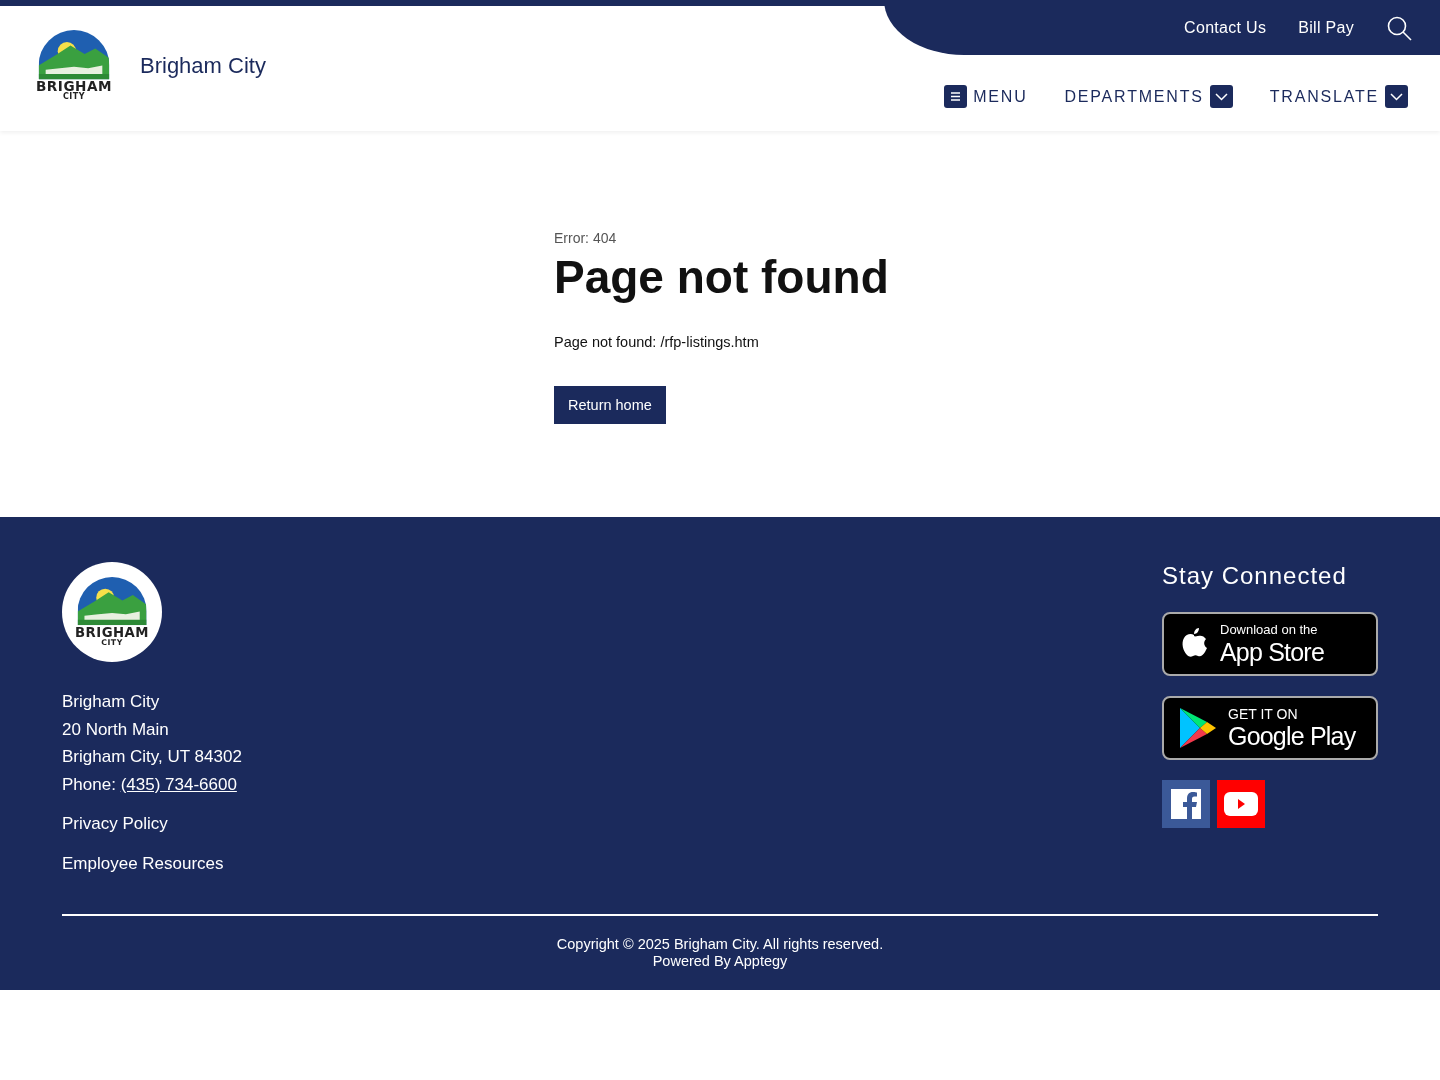 The image size is (1440, 1080). Describe the element at coordinates (152, 864) in the screenshot. I see `footer-link: Employee Resources` at that location.